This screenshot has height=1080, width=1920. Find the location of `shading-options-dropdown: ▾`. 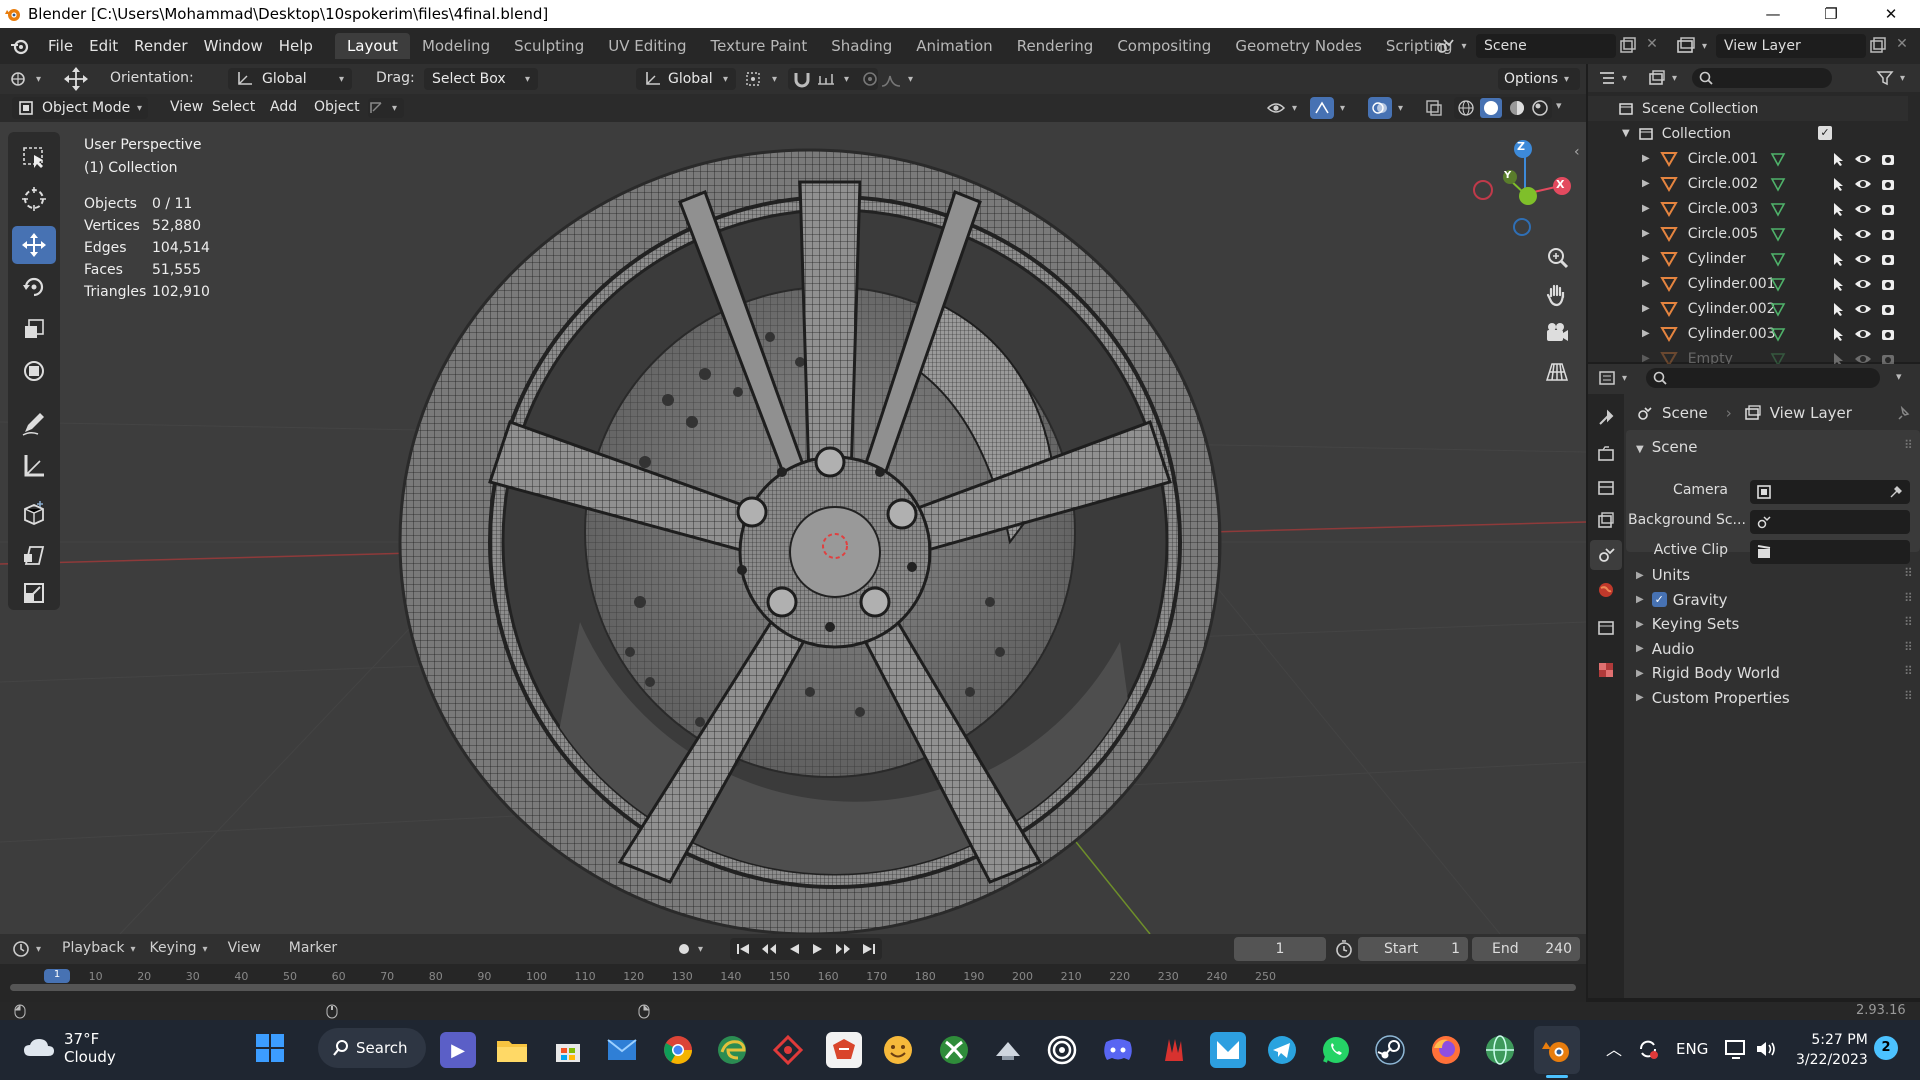

shading-options-dropdown: ▾ is located at coordinates (1559, 105).